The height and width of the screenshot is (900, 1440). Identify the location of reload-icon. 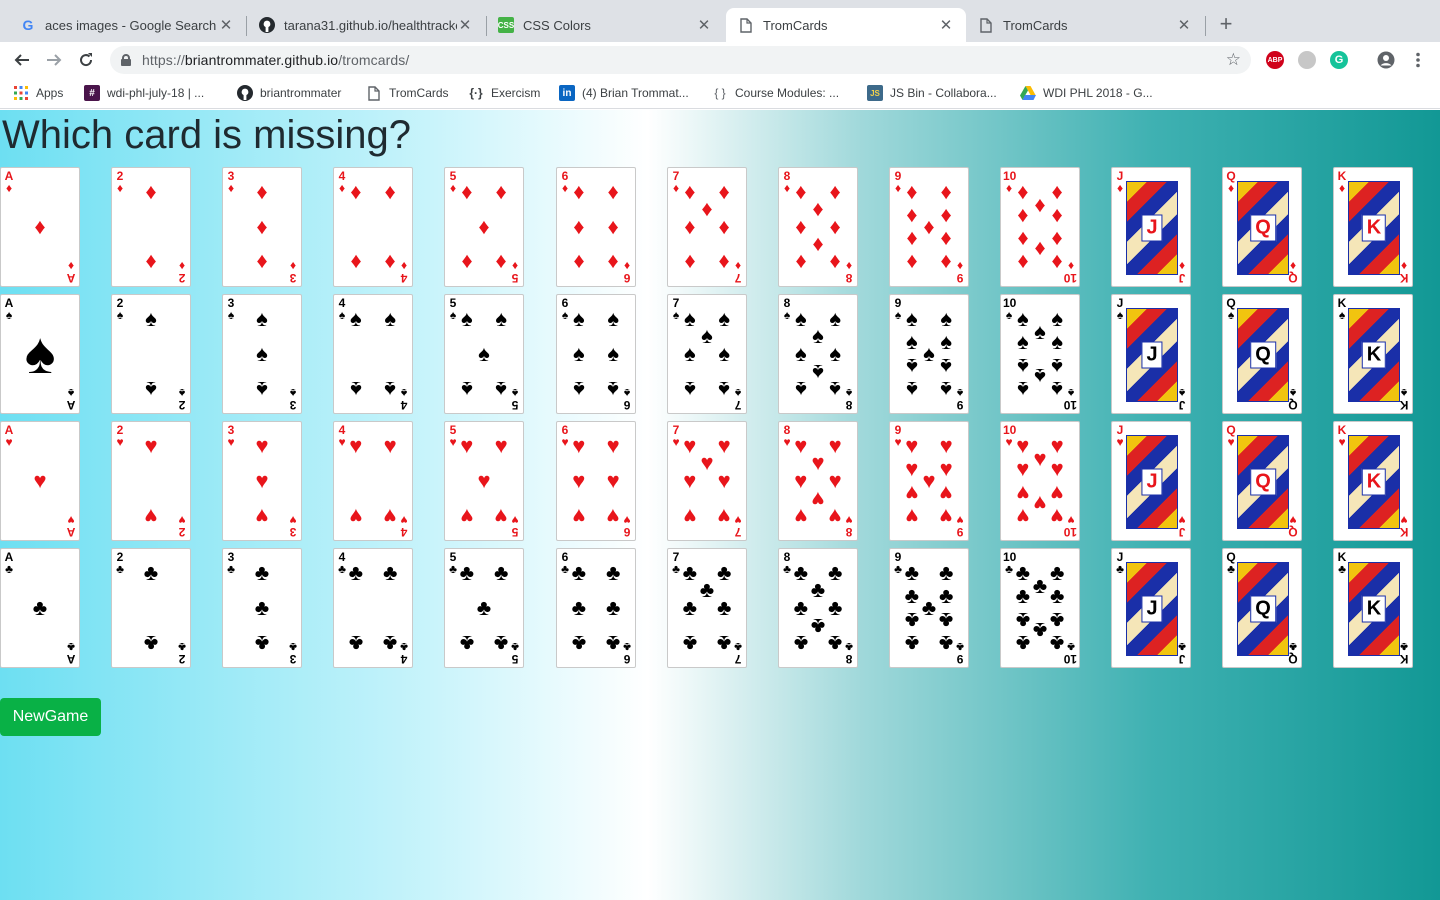
(86, 60).